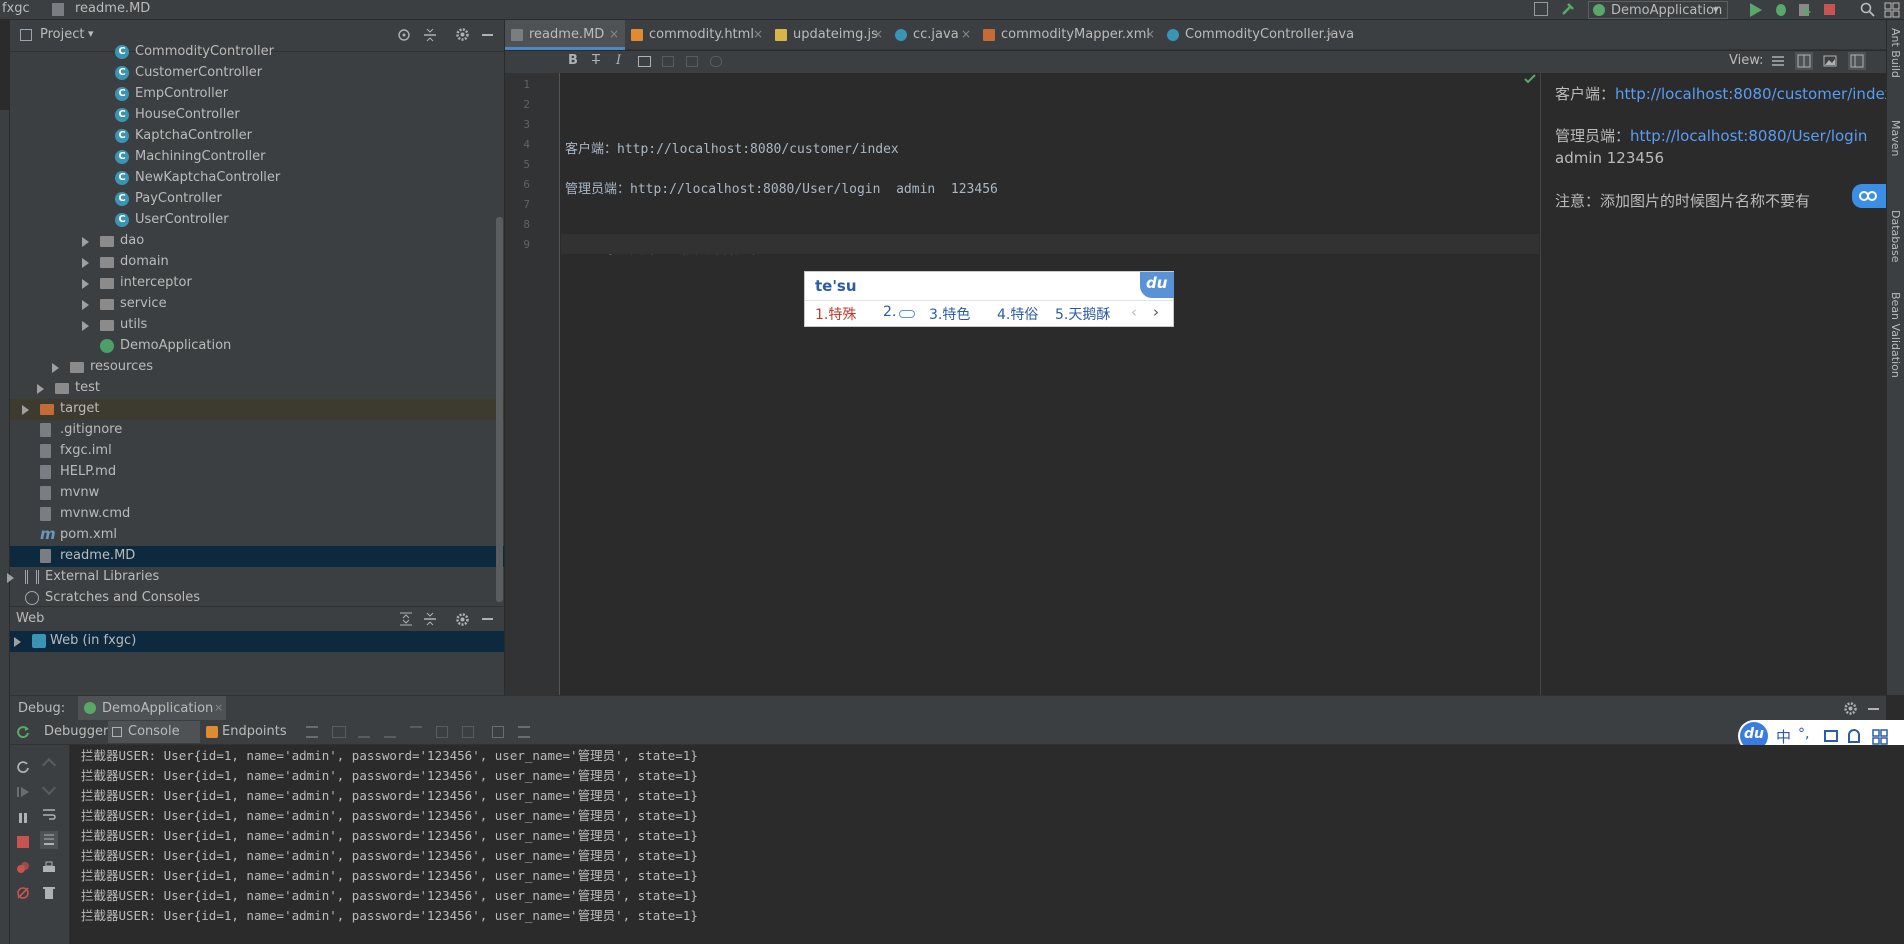 The image size is (1904, 944). I want to click on strikethrough-icon: T, so click(596, 60).